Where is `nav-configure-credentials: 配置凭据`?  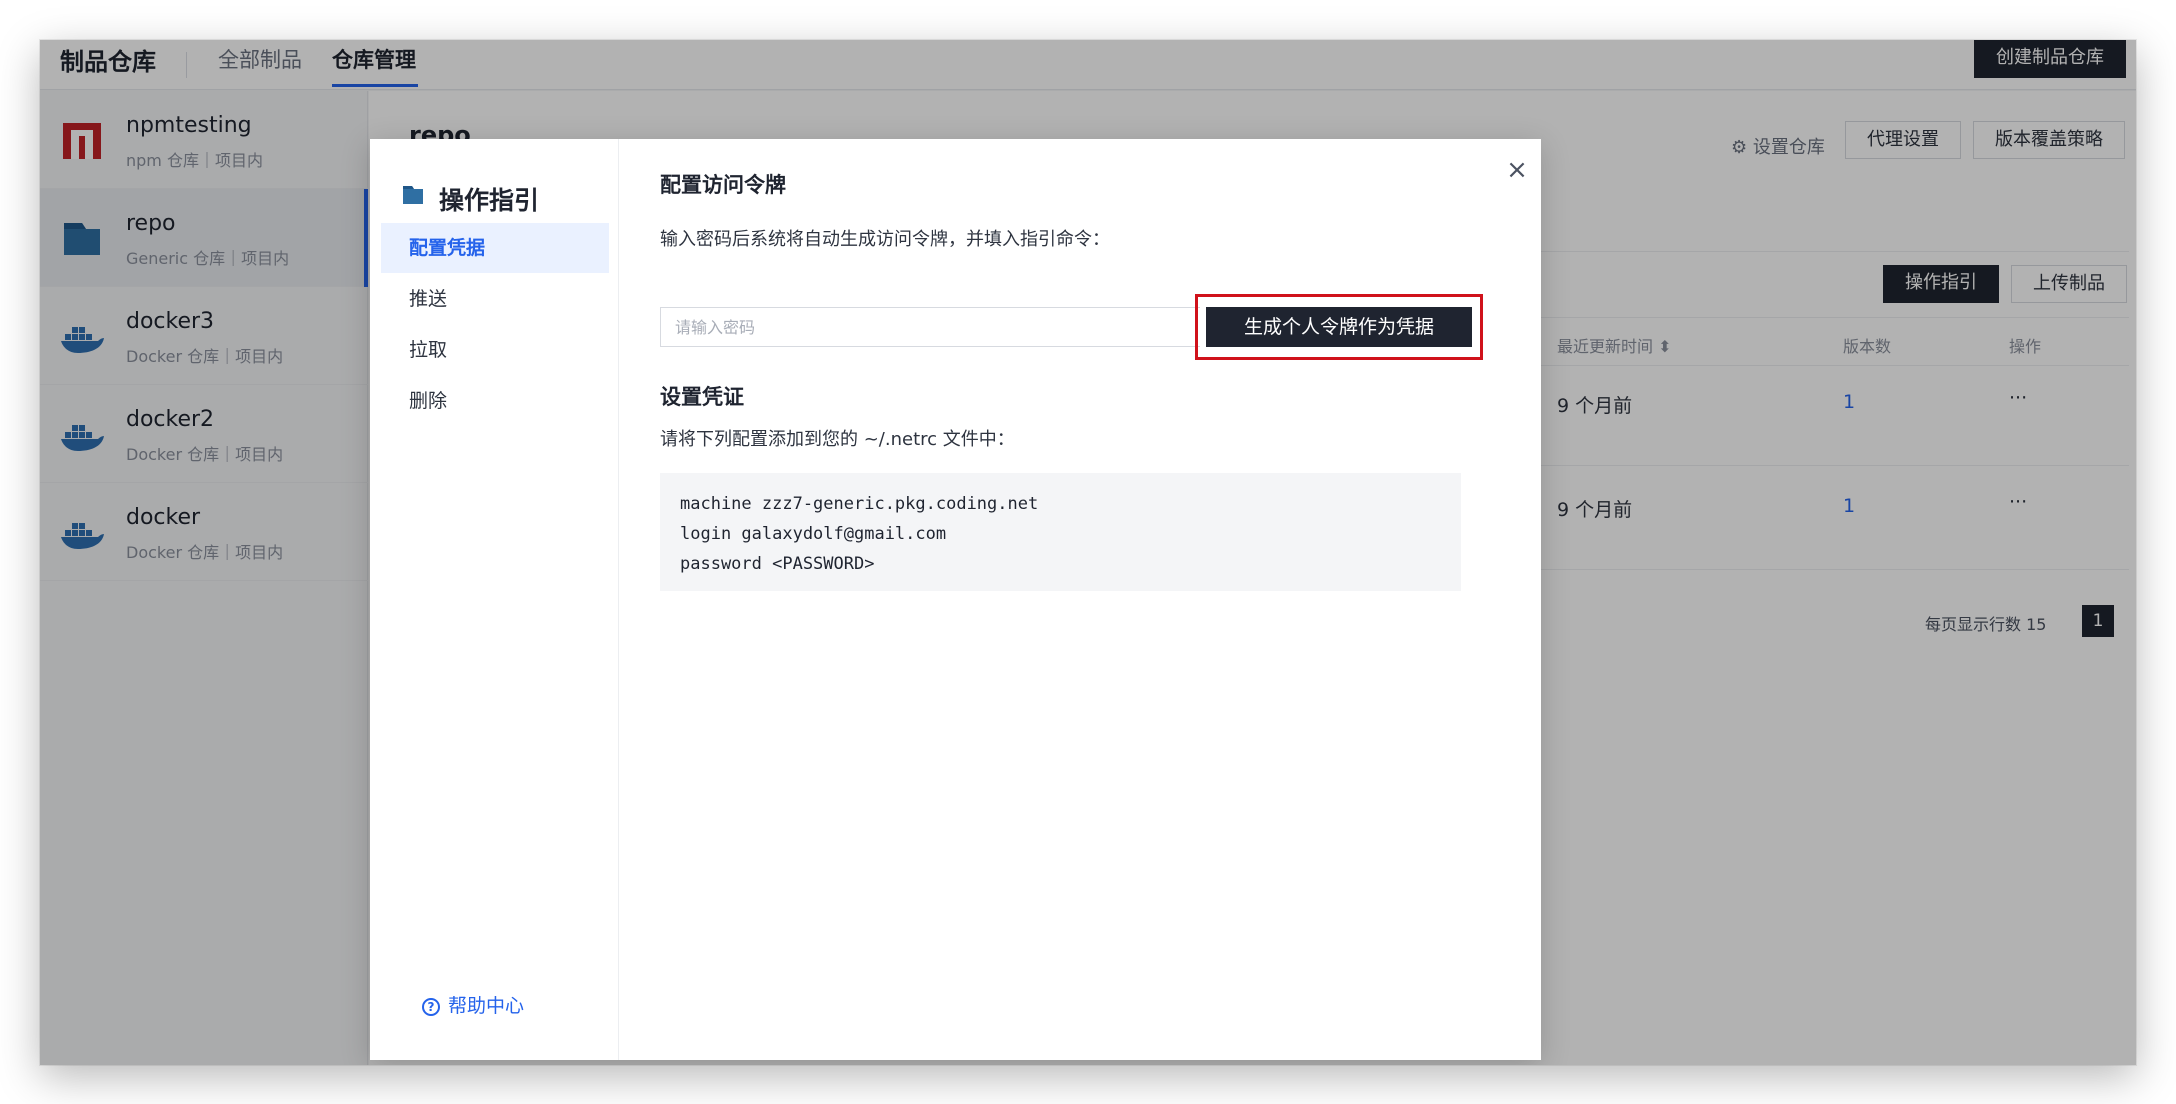 nav-configure-credentials: 配置凭据 is located at coordinates (495, 248).